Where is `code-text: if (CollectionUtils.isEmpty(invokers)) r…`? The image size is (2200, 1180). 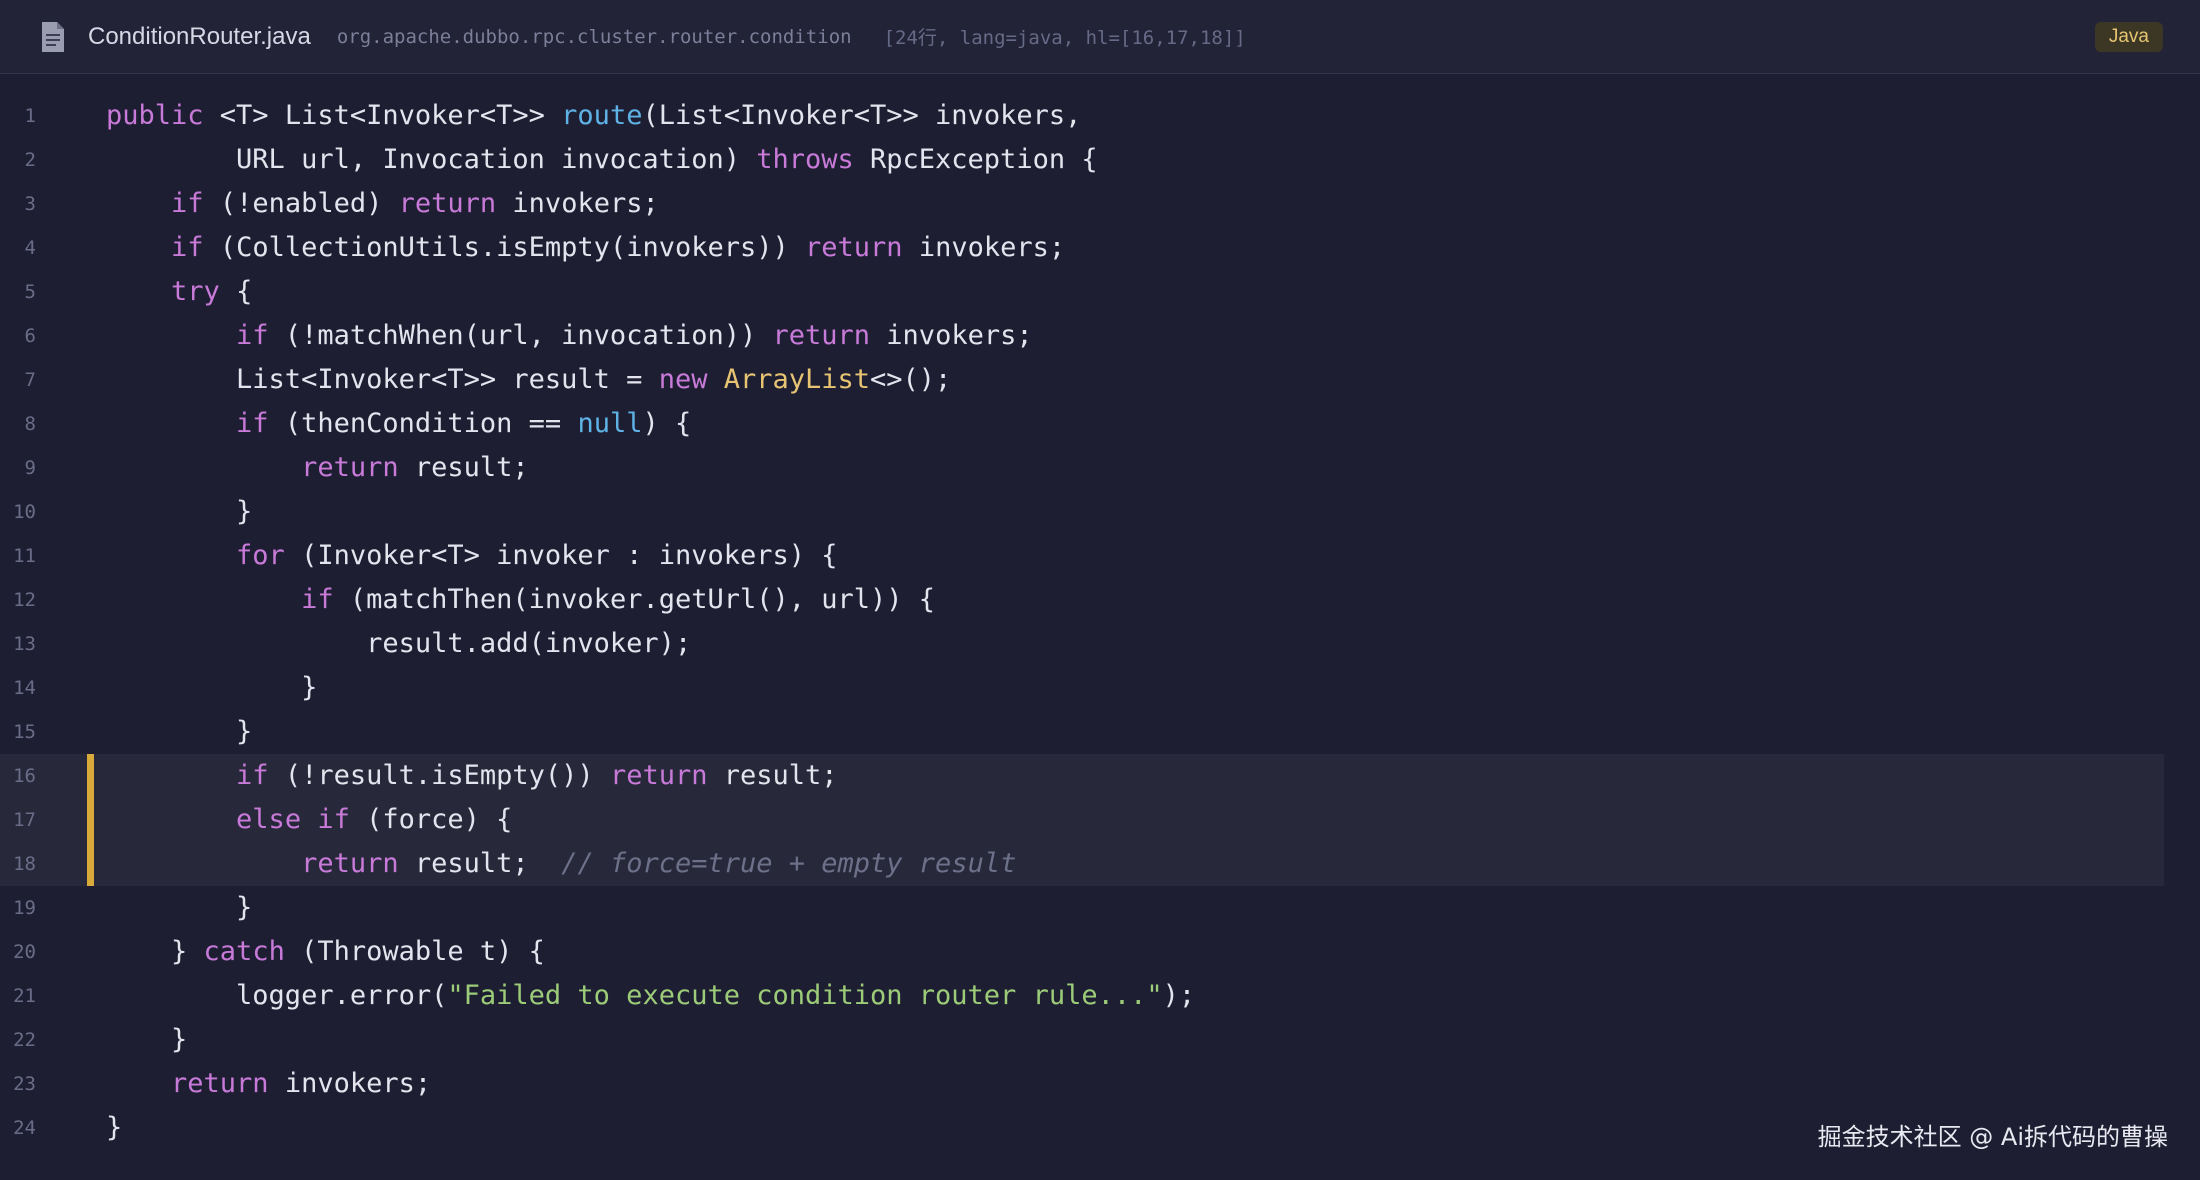 code-text: if (CollectionUtils.isEmpty(invokers)) r… is located at coordinates (585, 248).